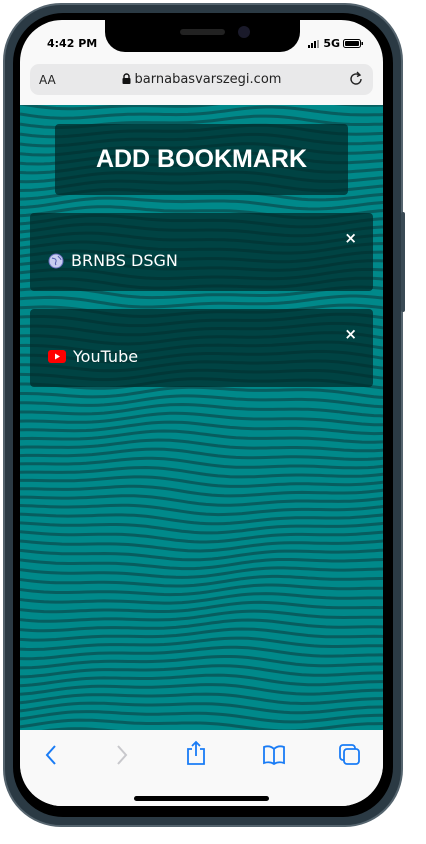 This screenshot has height=844, width=426. What do you see at coordinates (201, 348) in the screenshot?
I see `bookmark-card: × YouTube` at bounding box center [201, 348].